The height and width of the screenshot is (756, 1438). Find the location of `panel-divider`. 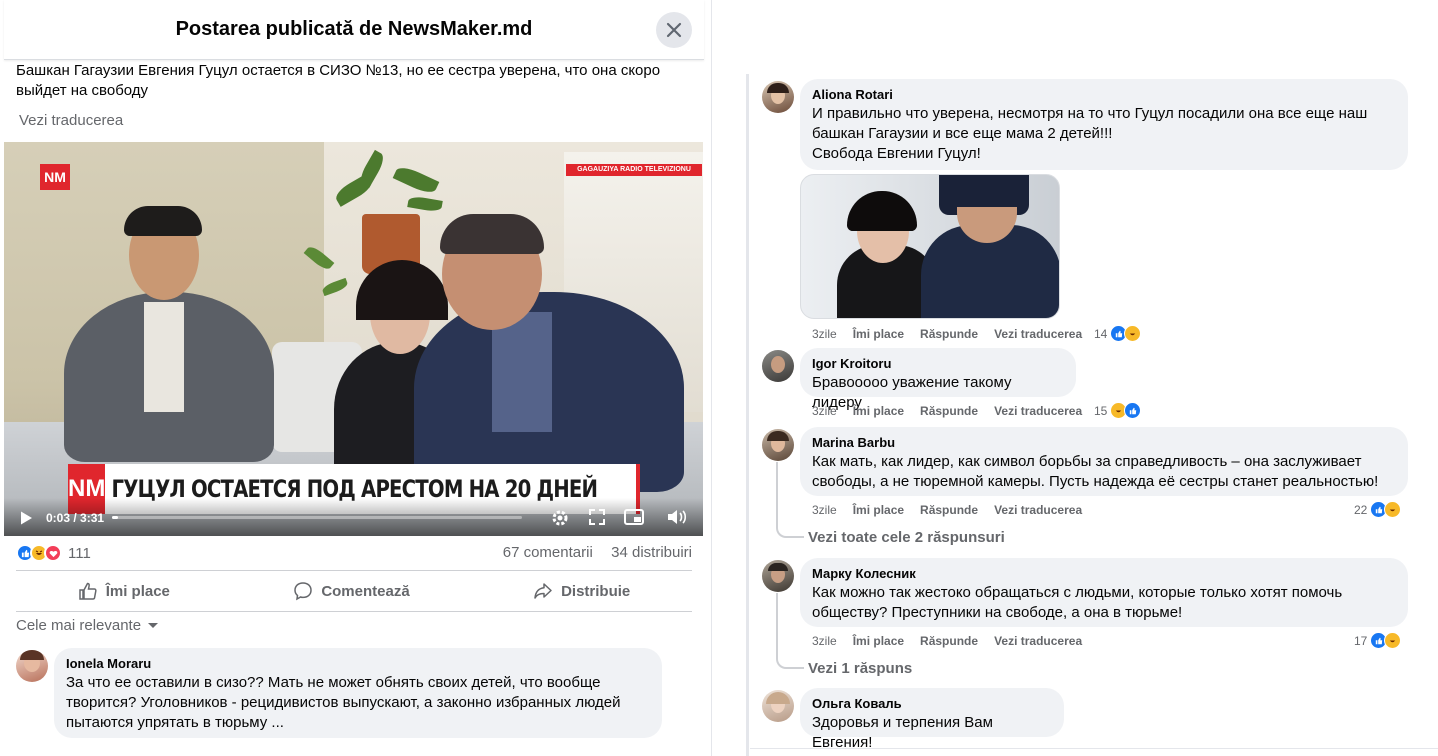

panel-divider is located at coordinates (747, 415).